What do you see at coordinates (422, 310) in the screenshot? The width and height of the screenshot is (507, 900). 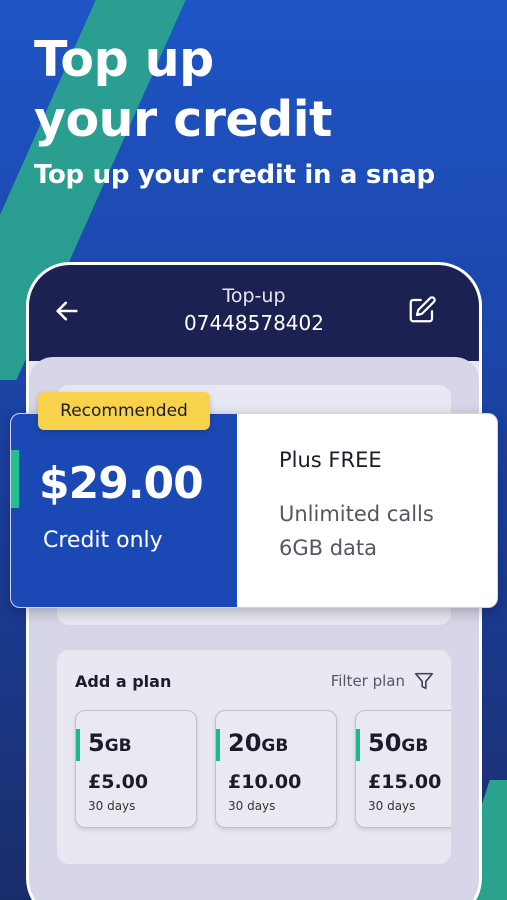 I see `edit-icon` at bounding box center [422, 310].